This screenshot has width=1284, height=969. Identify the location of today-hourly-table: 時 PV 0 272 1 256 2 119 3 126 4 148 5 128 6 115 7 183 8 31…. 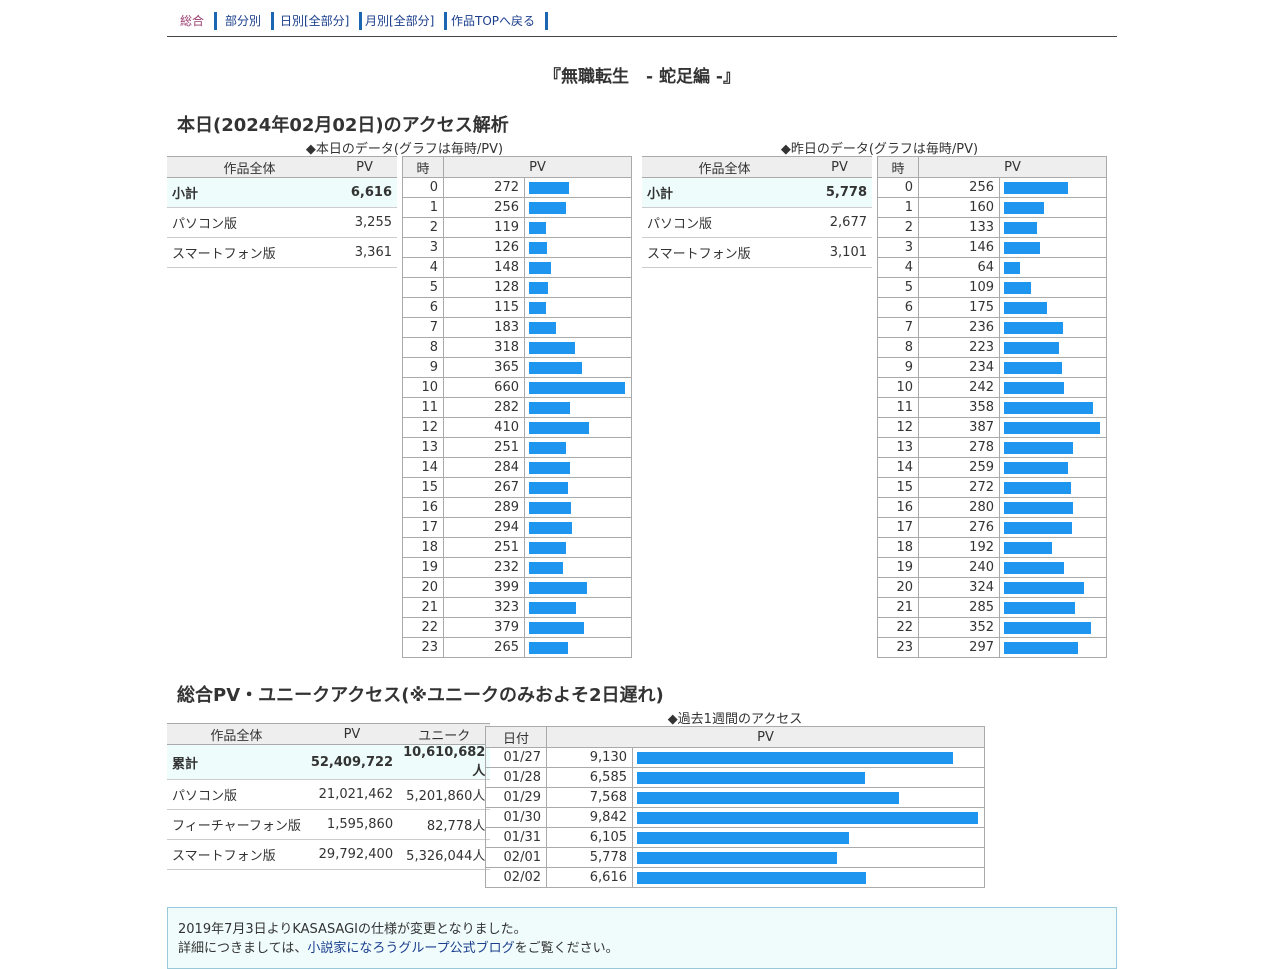
(517, 407).